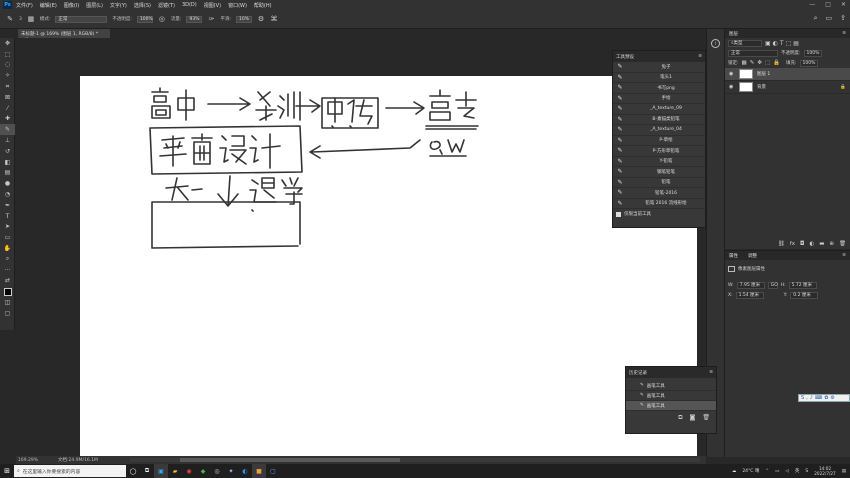  Describe the element at coordinates (7, 97) in the screenshot. I see `frame-tool-icon: ⊠` at that location.